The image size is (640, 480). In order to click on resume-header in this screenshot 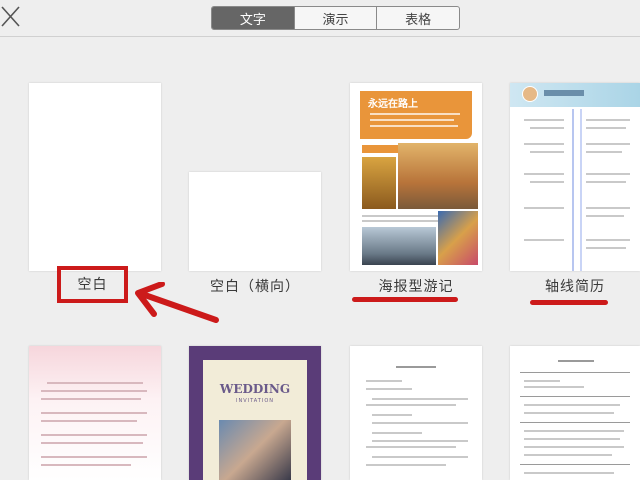, I will do `click(575, 95)`.